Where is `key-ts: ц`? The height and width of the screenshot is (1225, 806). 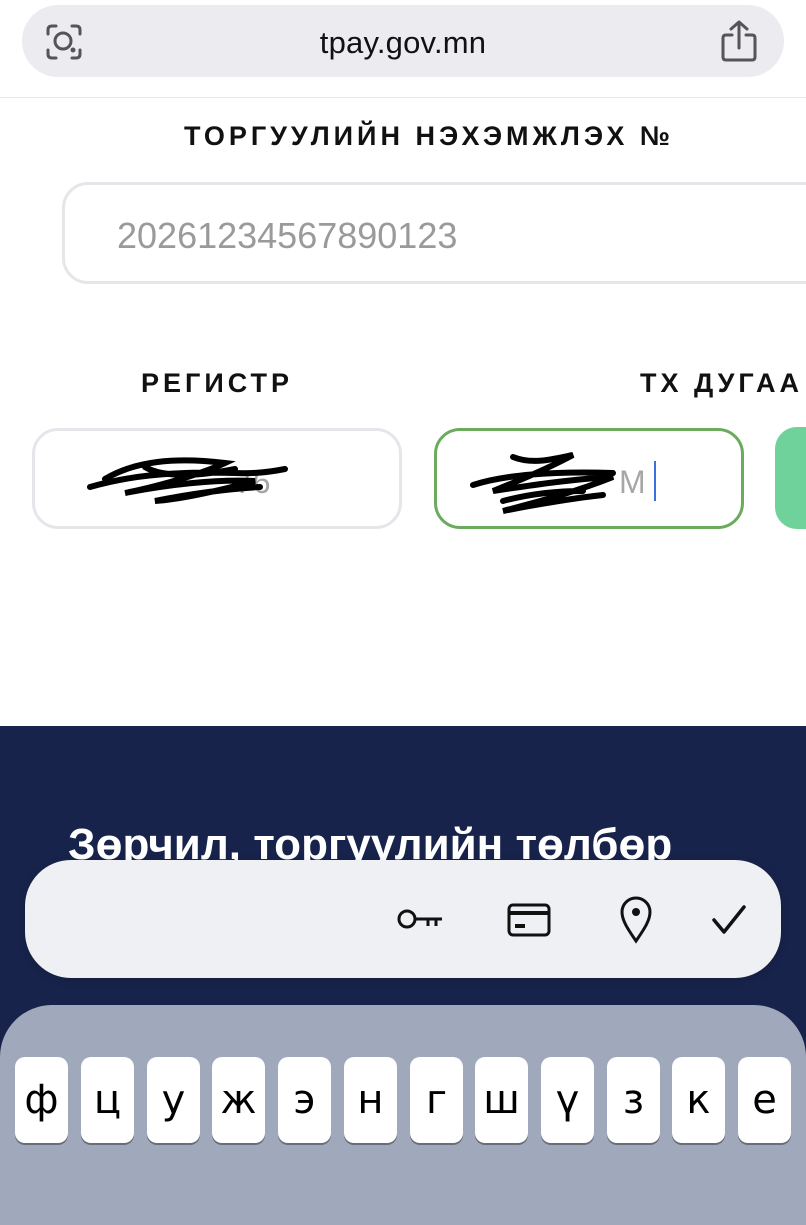 key-ts: ц is located at coordinates (107, 1100).